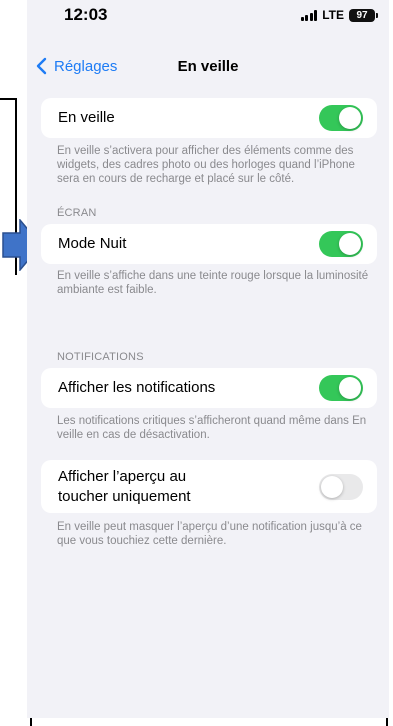  I want to click on standby-toggle, so click(341, 118).